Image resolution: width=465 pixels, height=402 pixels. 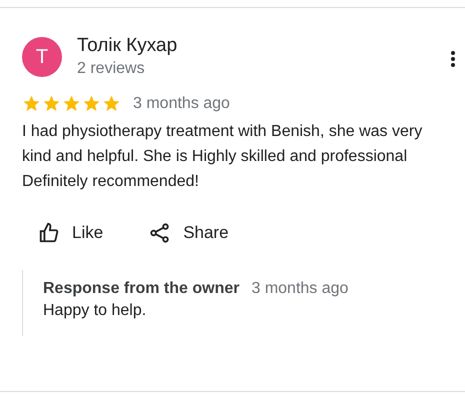 I want to click on like-button: Like, so click(x=71, y=233).